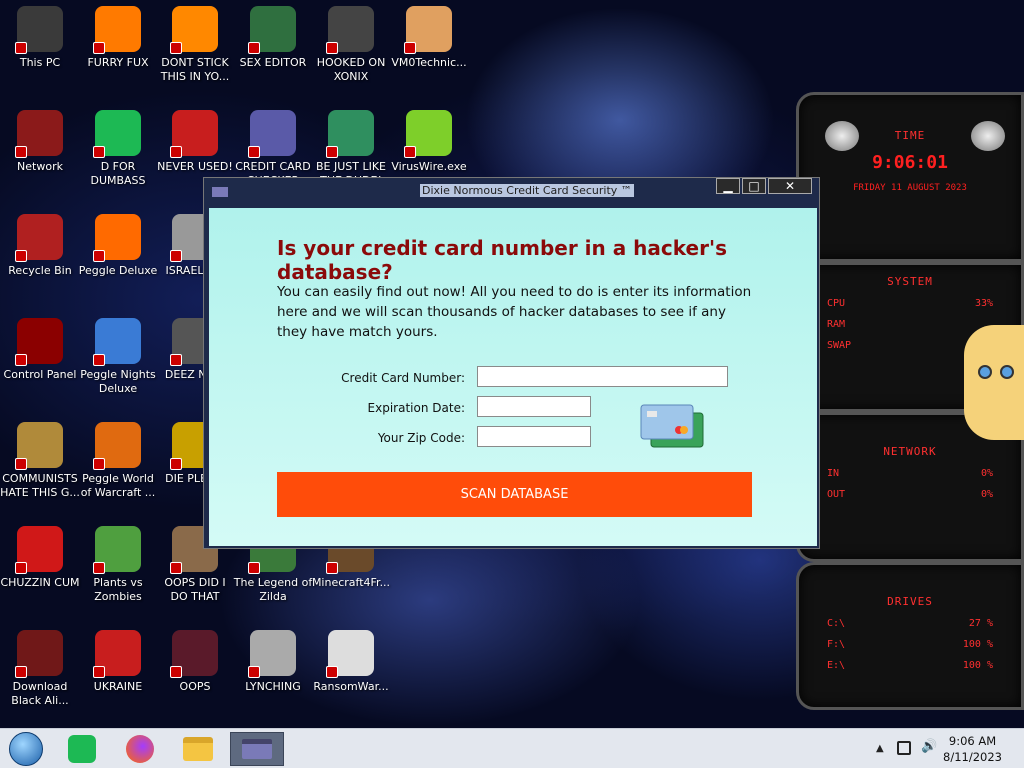 This screenshot has width=1024, height=768. What do you see at coordinates (195, 166) in the screenshot?
I see `desktop-icon-label: NEVER USED!` at bounding box center [195, 166].